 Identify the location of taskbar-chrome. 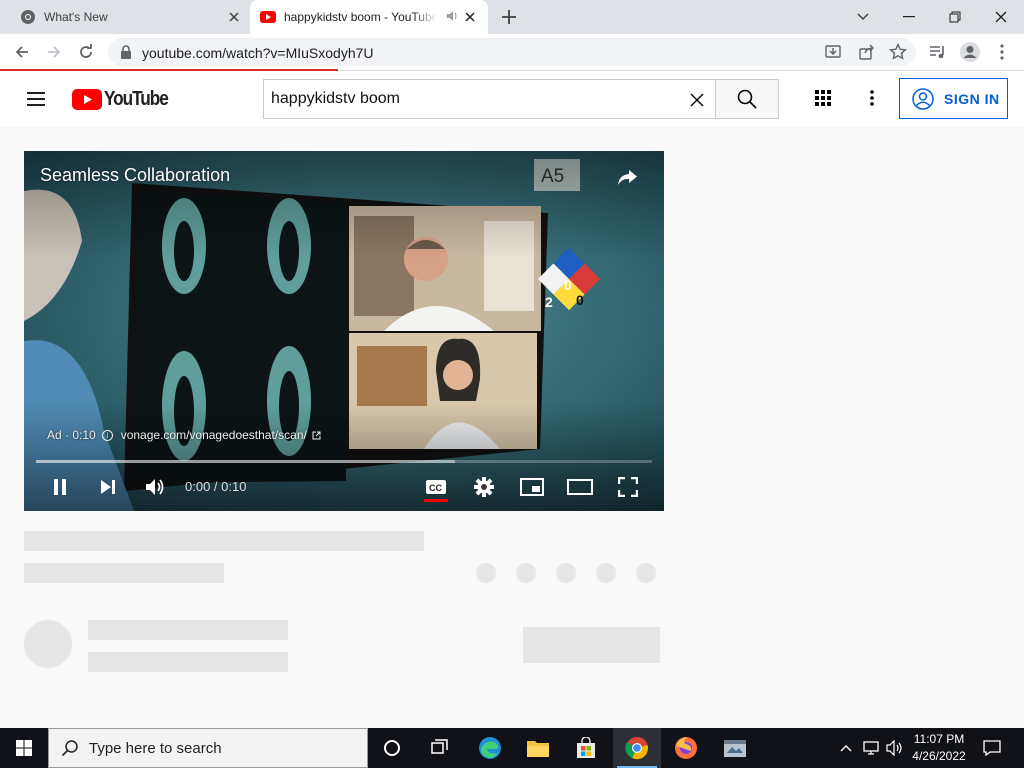
(637, 748).